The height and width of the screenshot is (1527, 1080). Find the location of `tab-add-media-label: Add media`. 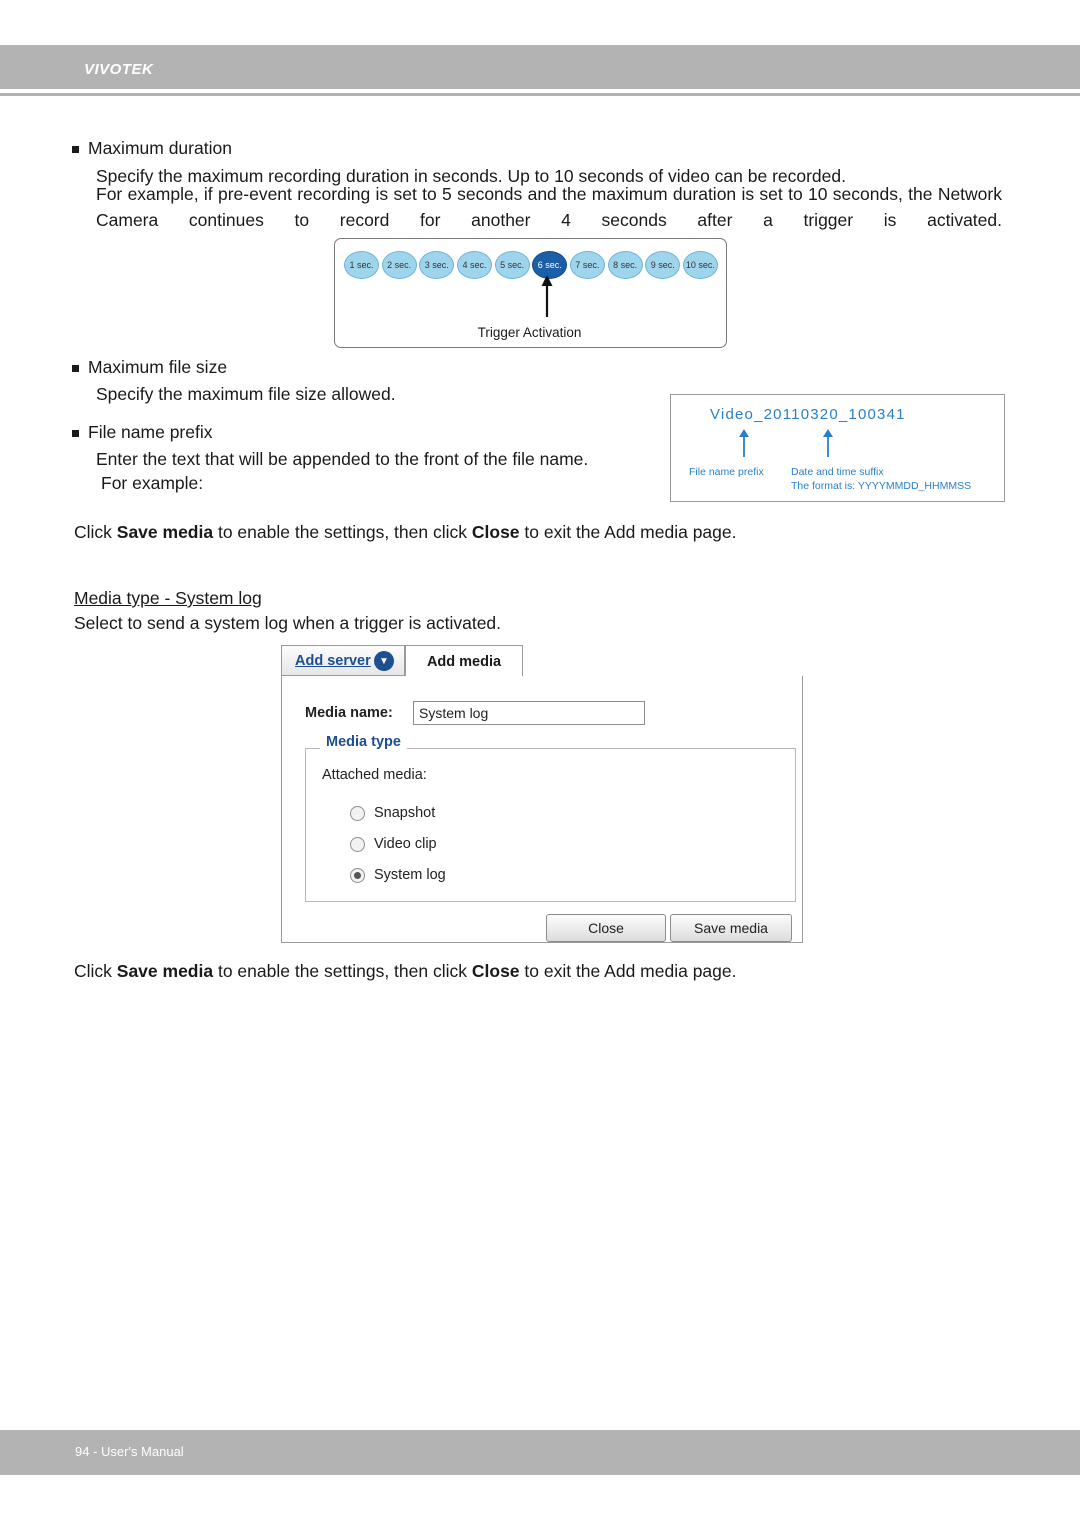

tab-add-media-label: Add media is located at coordinates (464, 661).